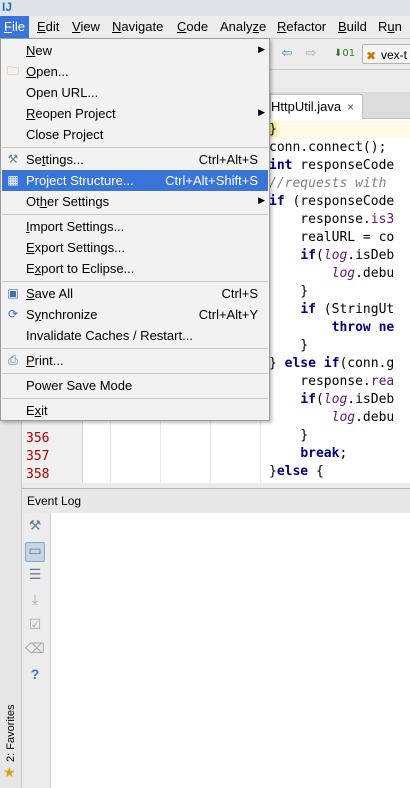  What do you see at coordinates (135, 50) in the screenshot?
I see `menu-item-new: New ▶` at bounding box center [135, 50].